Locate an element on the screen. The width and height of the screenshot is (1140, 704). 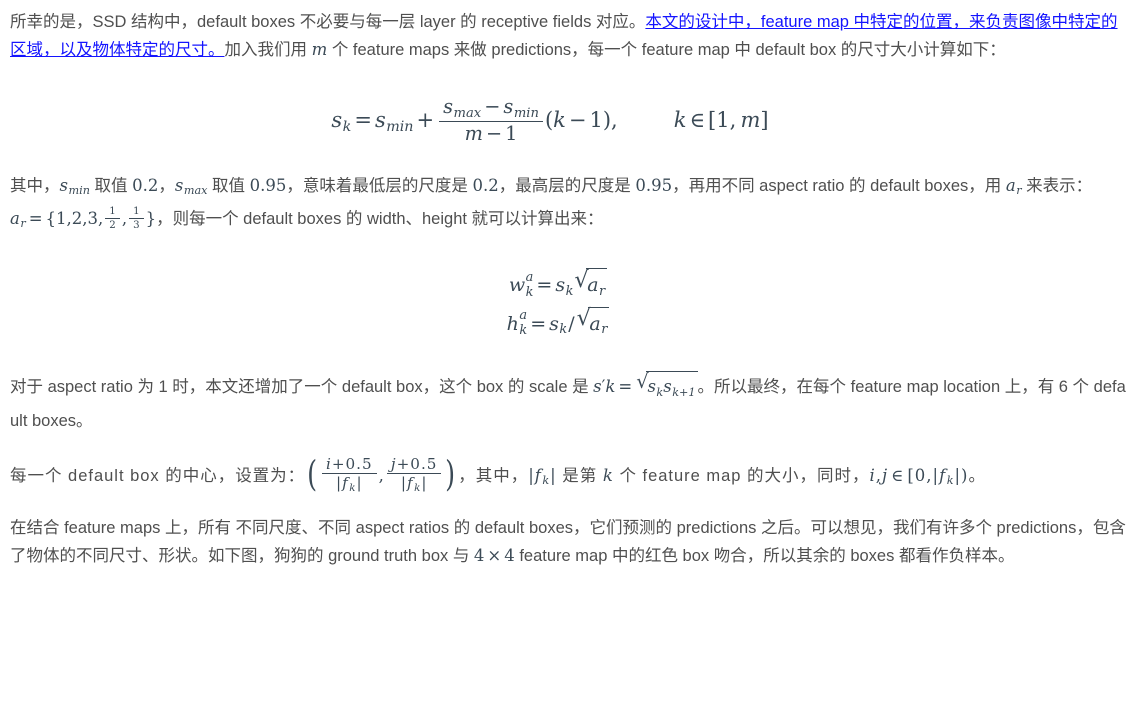
sqrt-sk-skplus1: √ sksk+1 is located at coordinates (667, 388).